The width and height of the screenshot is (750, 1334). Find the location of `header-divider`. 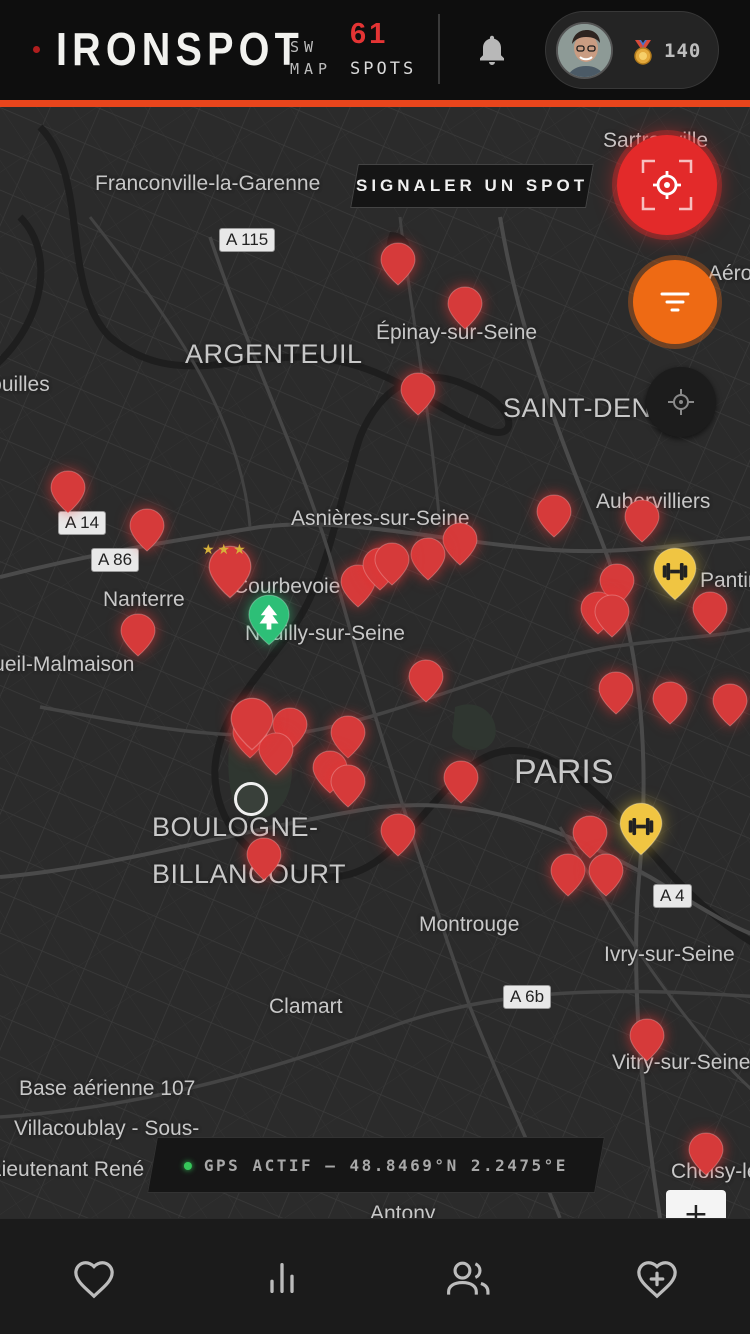

header-divider is located at coordinates (439, 49).